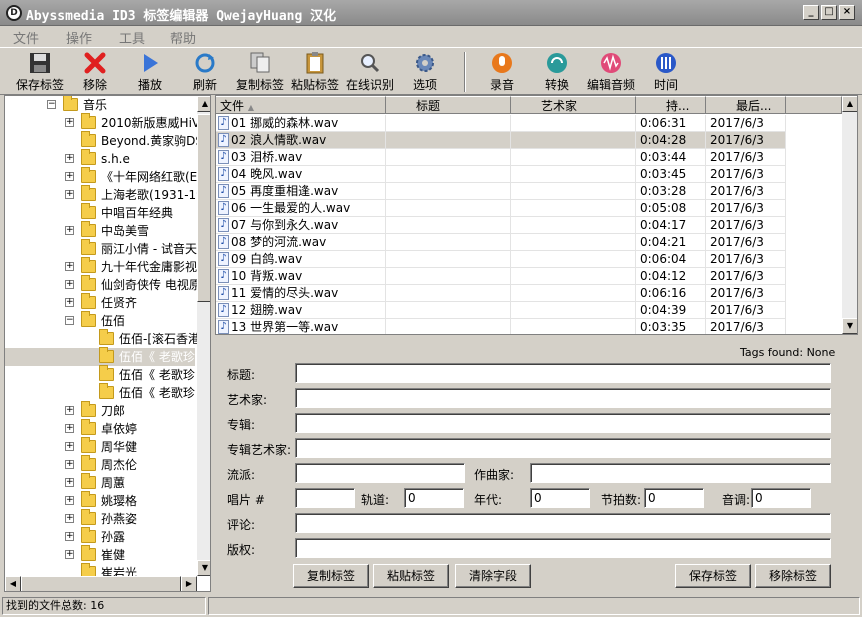 This screenshot has height=617, width=862. I want to click on scroll-right-arrow-icon: ▶, so click(189, 583).